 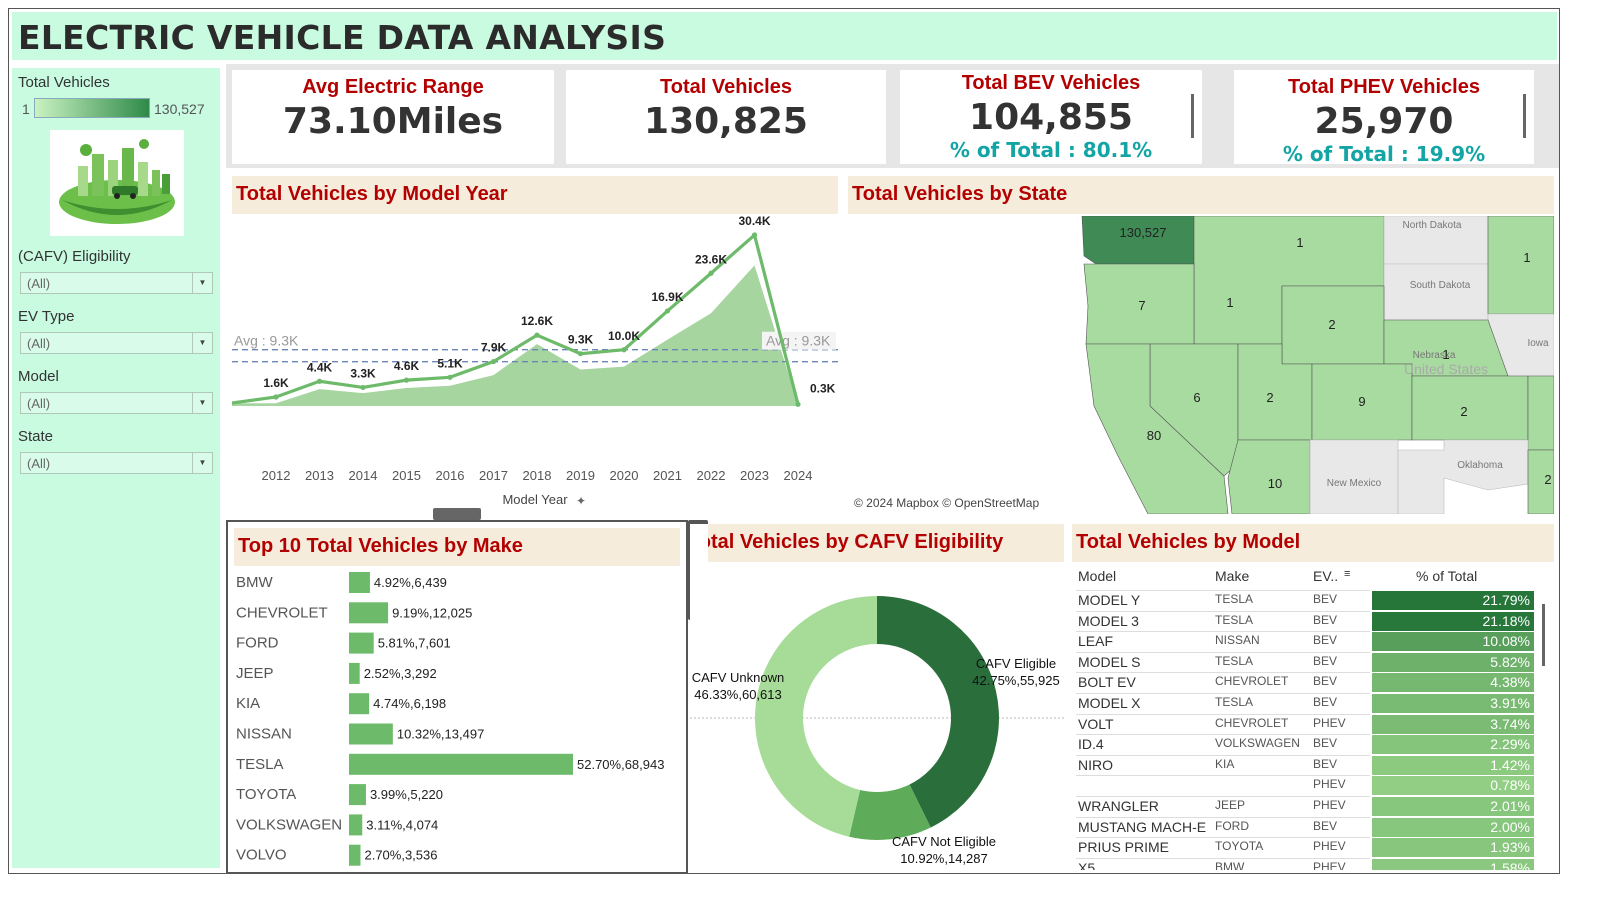 I want to click on ev-type-select: (All) ▼, so click(x=116, y=343).